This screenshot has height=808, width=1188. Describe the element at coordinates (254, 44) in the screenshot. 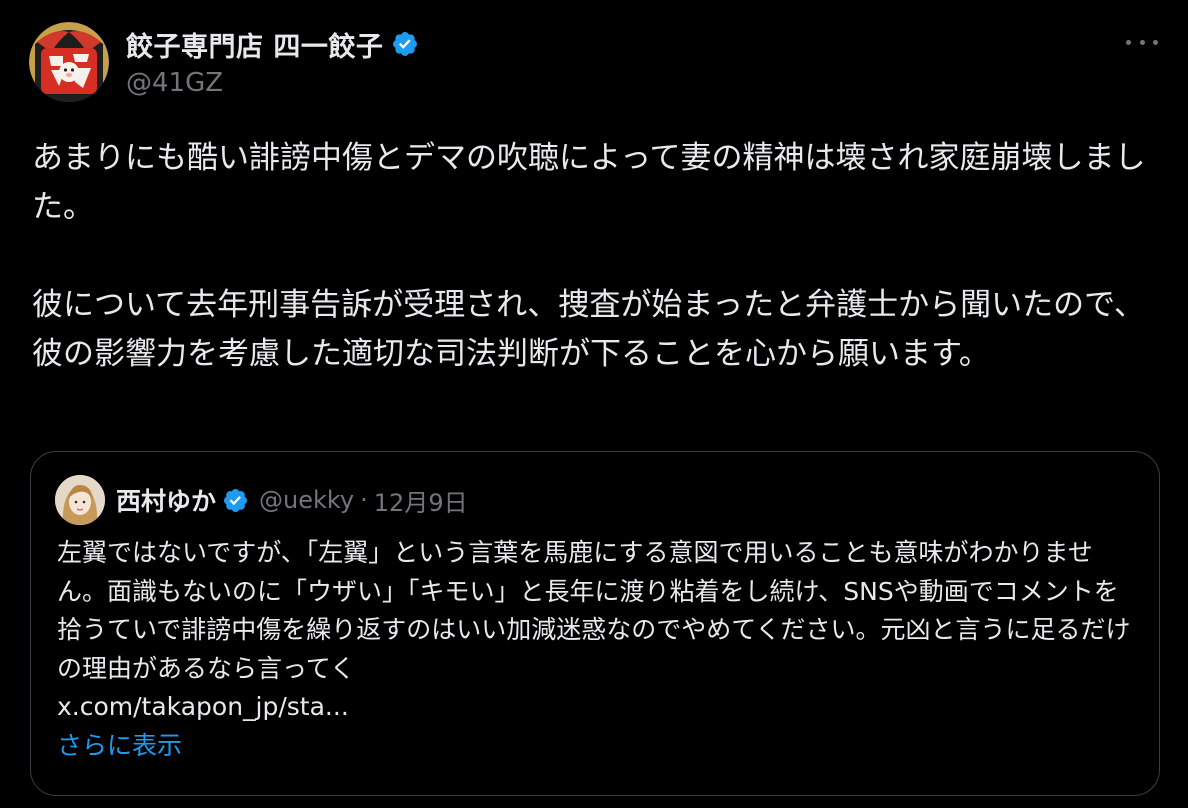

I see `author-display-name: 餃子専門店 四一餃子` at that location.